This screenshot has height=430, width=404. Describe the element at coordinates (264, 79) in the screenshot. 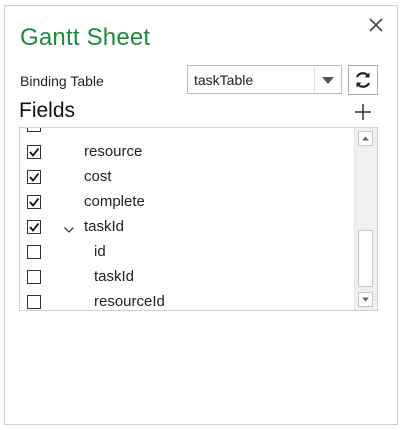

I see `binding-table-select: taskTable` at that location.